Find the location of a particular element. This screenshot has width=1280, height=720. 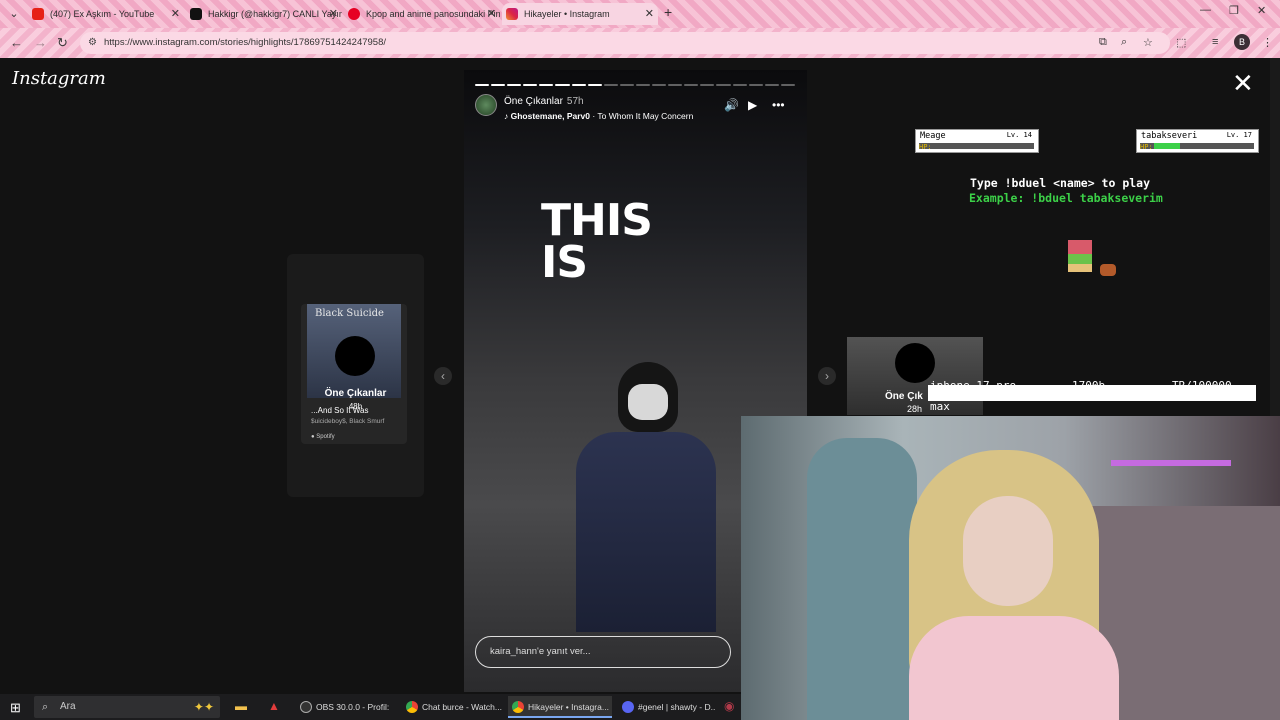

donation-goal-text: iphone 17 pro 1700b TR/100000 is located at coordinates (1081, 385).